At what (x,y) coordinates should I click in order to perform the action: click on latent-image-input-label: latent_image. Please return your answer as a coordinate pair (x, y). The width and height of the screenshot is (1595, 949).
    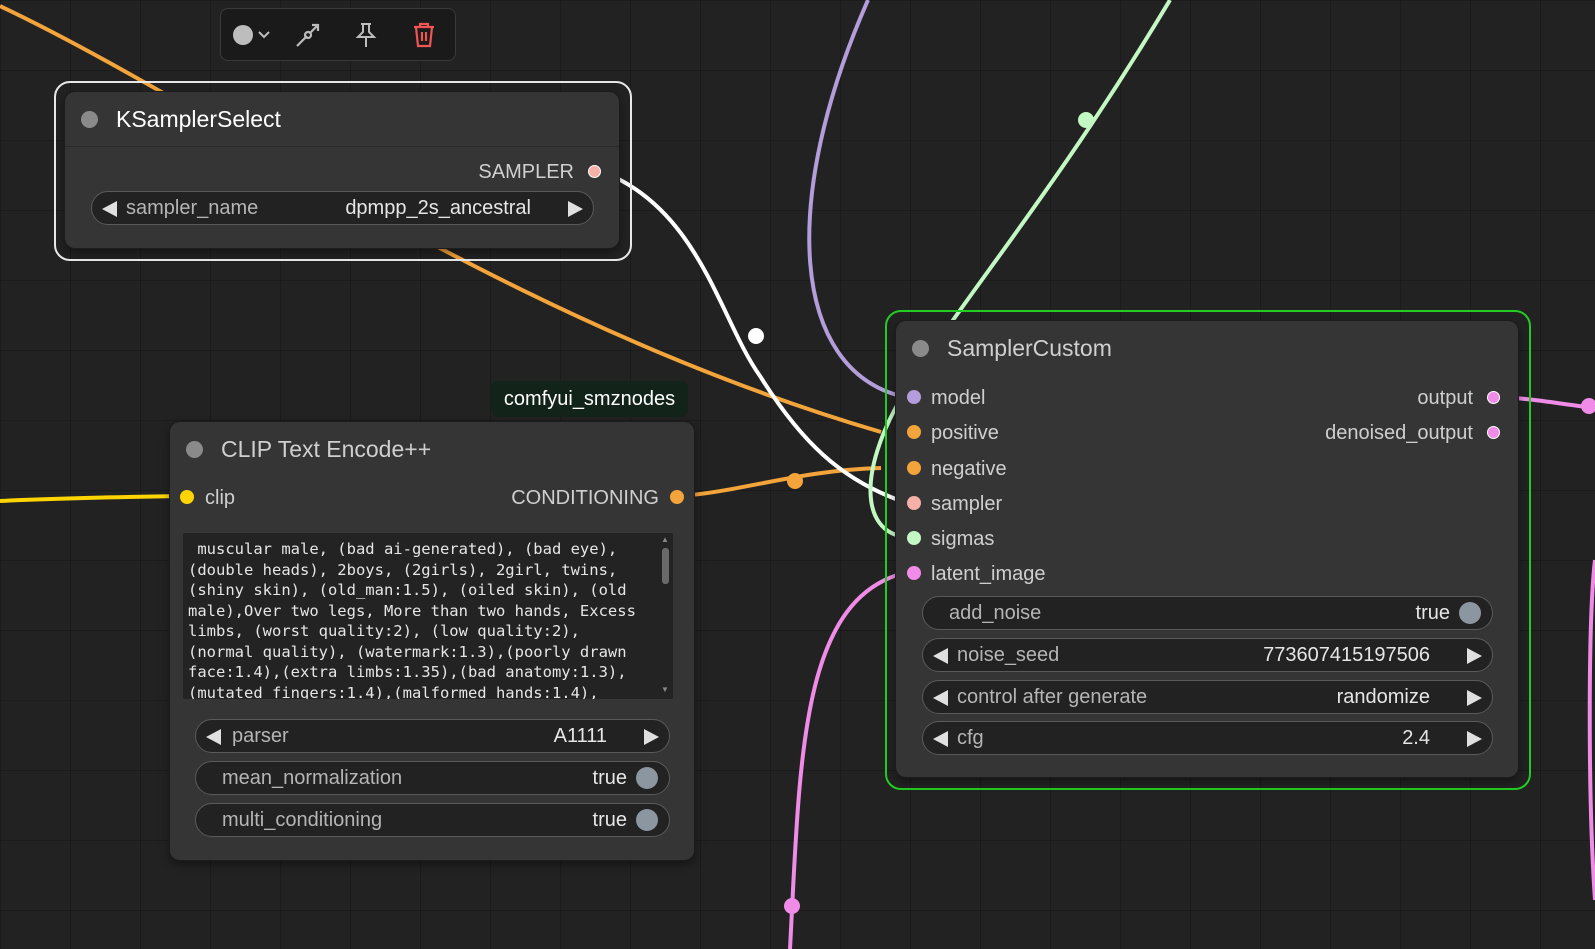
    Looking at the image, I should click on (988, 574).